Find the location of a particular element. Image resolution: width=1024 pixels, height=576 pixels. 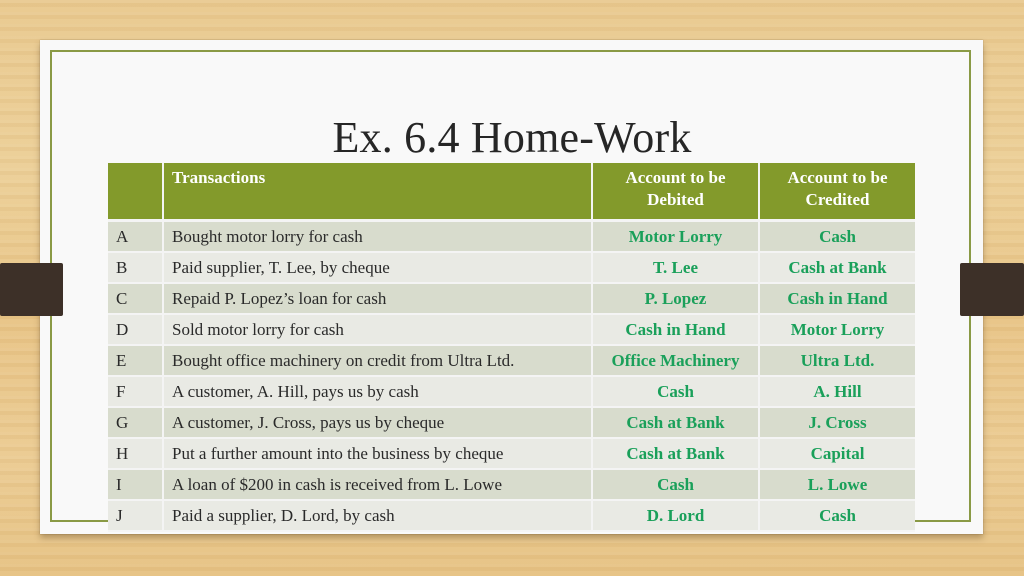

debit-account-cell: Cash in Hand is located at coordinates (676, 330).